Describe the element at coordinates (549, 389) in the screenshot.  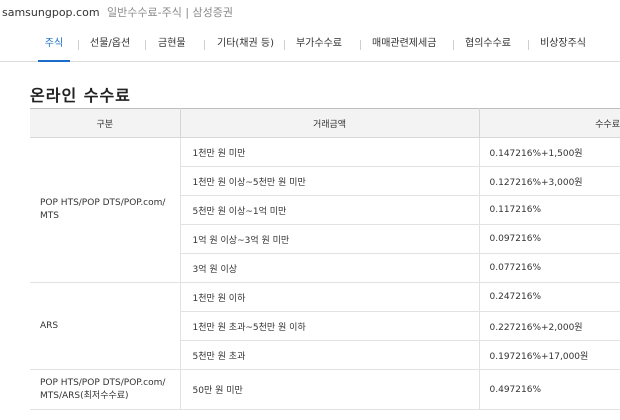
I see `fee-cell: 0.497216%` at that location.